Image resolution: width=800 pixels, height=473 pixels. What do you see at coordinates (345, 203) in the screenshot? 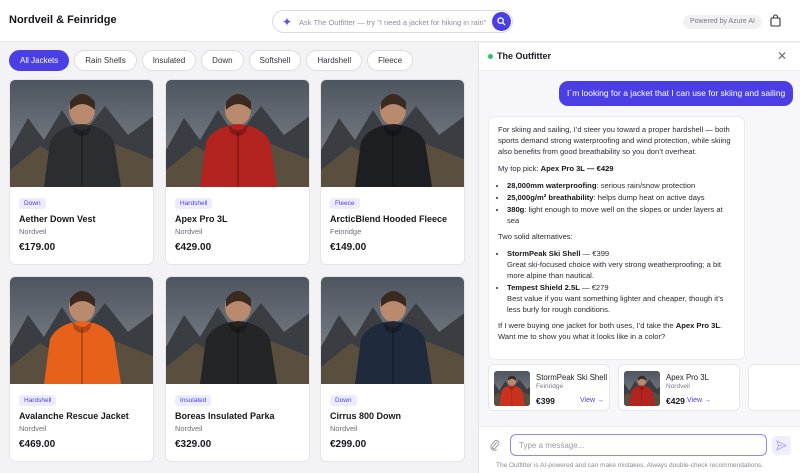
I see `category-tag: Fleece` at bounding box center [345, 203].